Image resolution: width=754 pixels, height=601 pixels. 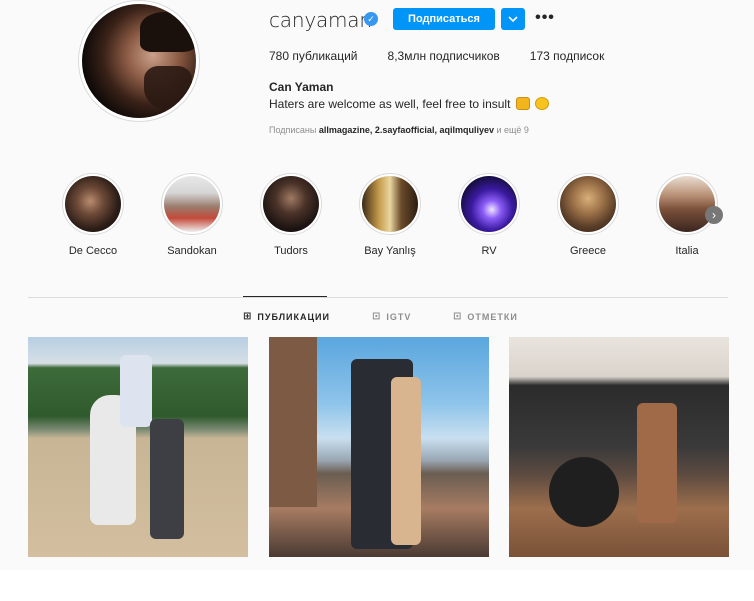 What do you see at coordinates (444, 19) in the screenshot?
I see `follow-button: Подписаться` at bounding box center [444, 19].